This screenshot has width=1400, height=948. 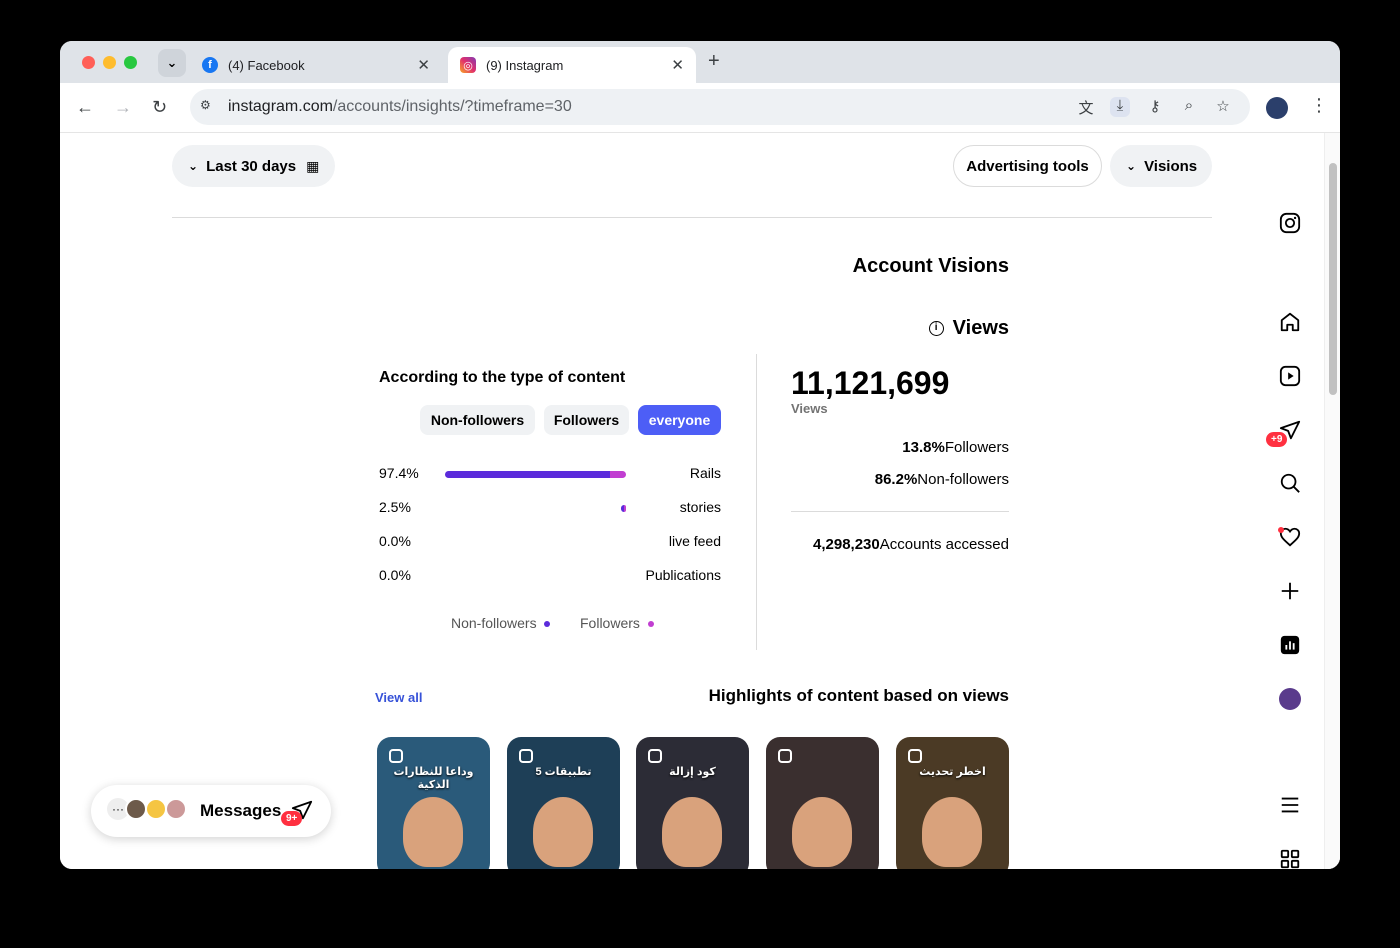 I want to click on timeframe-label: Last 30 days, so click(x=251, y=166).